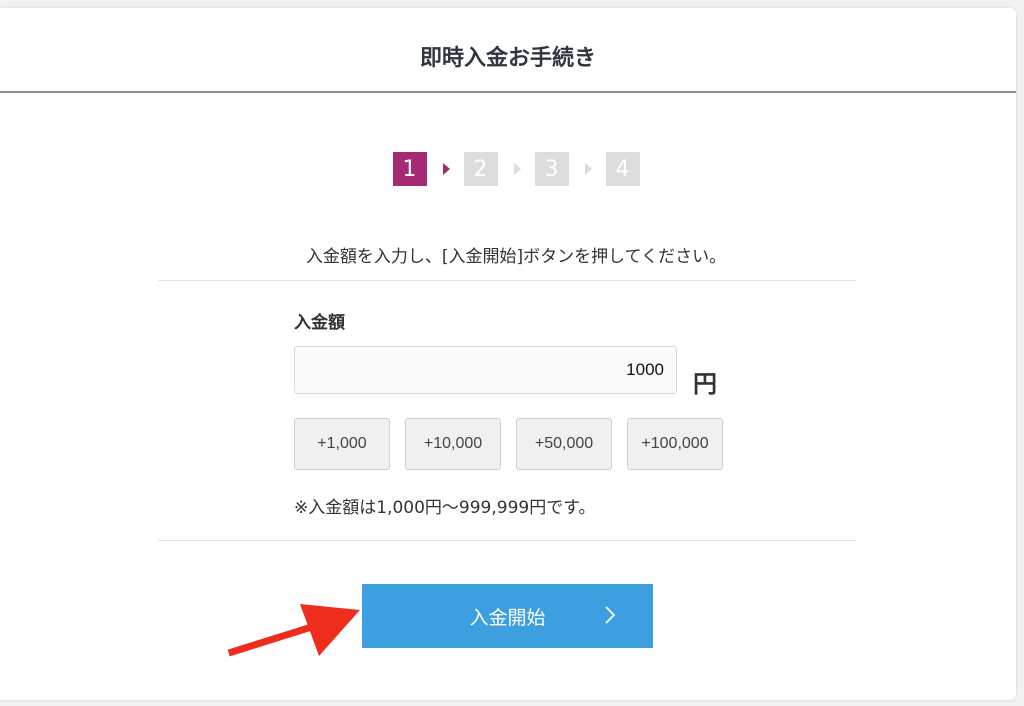  Describe the element at coordinates (409, 169) in the screenshot. I see `step-1: 1` at that location.